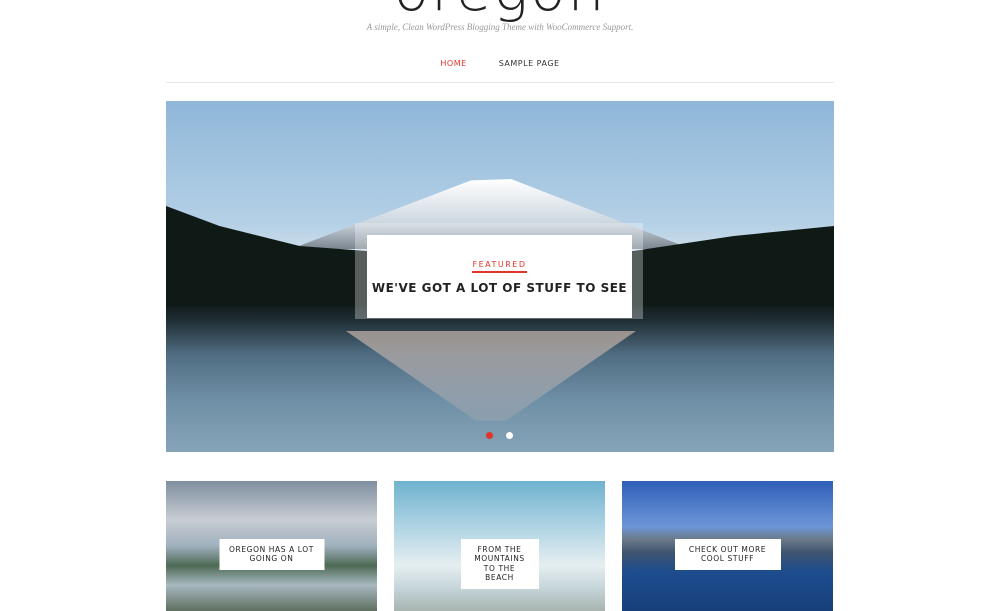 The image size is (1000, 611). I want to click on post-title: FROM THE MOUNTAINS TO THE BEACH, so click(499, 564).